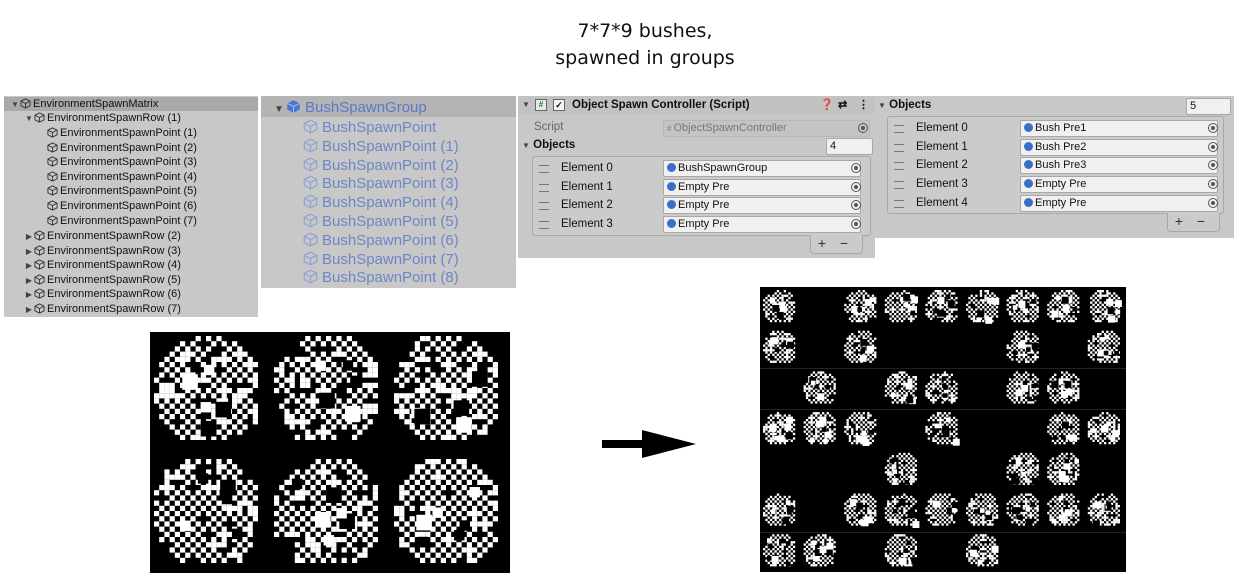 The height and width of the screenshot is (582, 1238). Describe the element at coordinates (102, 309) in the screenshot. I see `hierarchy-spawn-row: ▶ EnvironmentSpawnRow (7)` at that location.